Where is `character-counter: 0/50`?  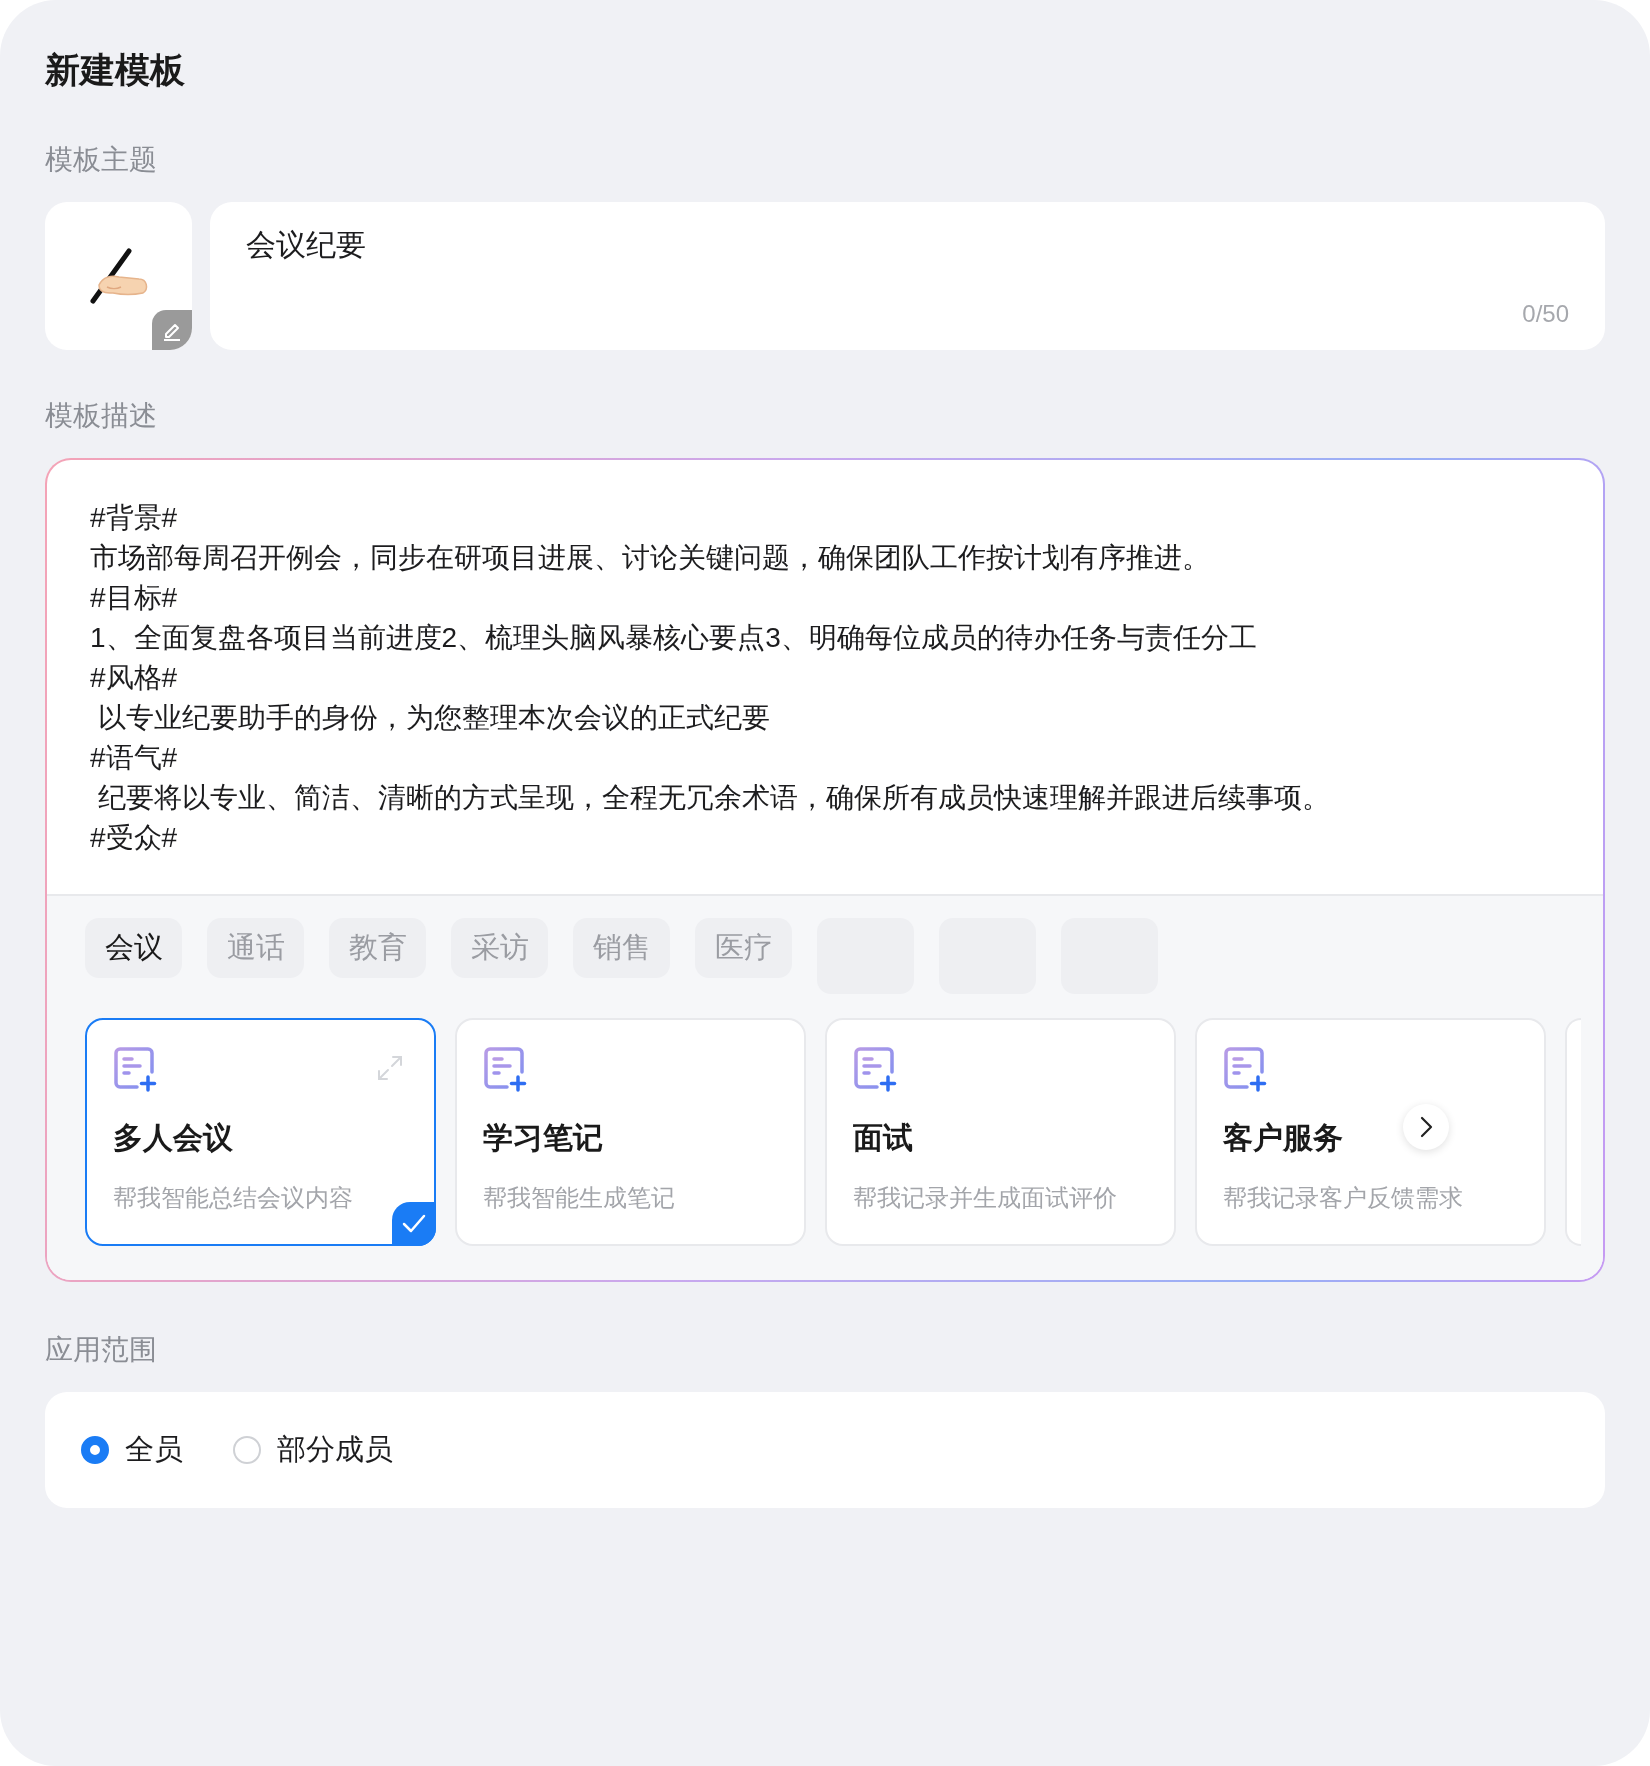
character-counter: 0/50 is located at coordinates (1545, 314).